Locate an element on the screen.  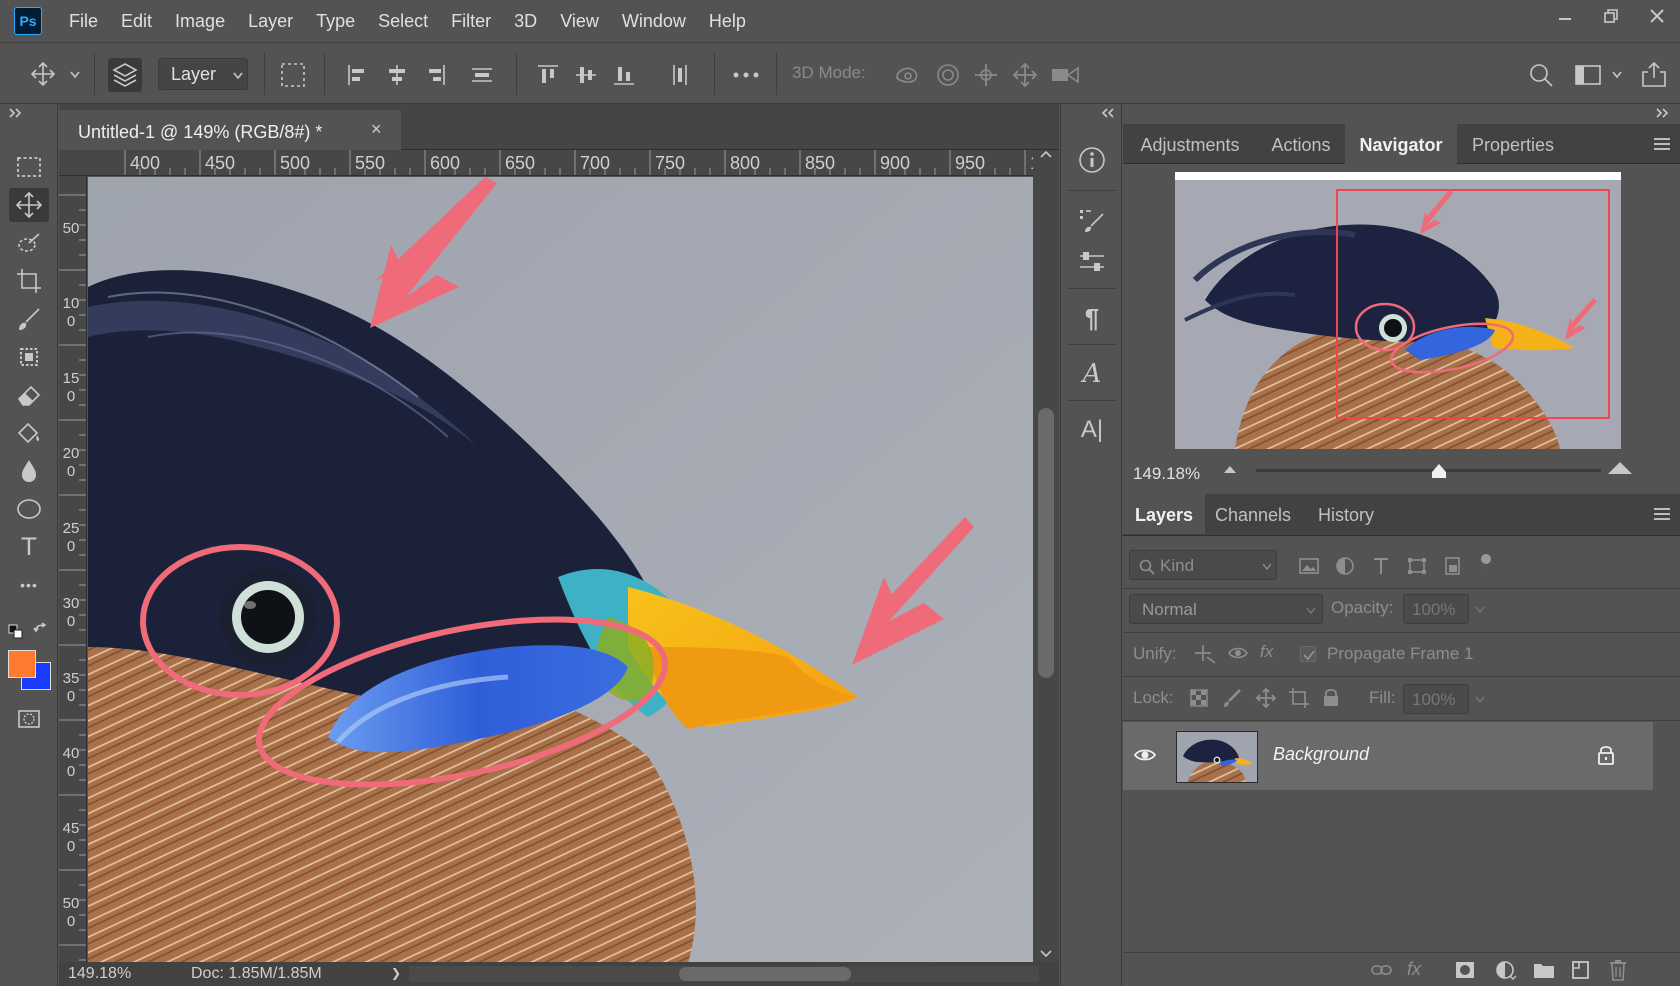
menu-type: Type is located at coordinates (335, 21).